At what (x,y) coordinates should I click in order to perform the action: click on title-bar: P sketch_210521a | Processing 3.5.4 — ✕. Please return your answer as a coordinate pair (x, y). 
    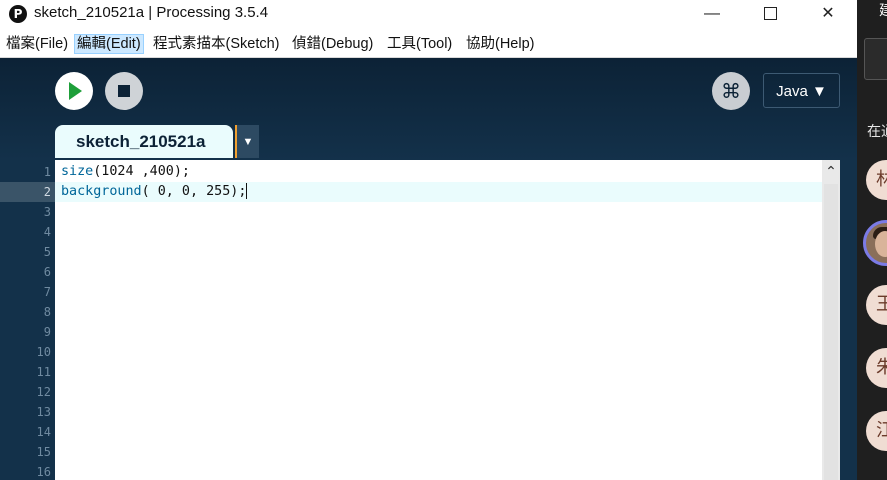
    Looking at the image, I should click on (428, 15).